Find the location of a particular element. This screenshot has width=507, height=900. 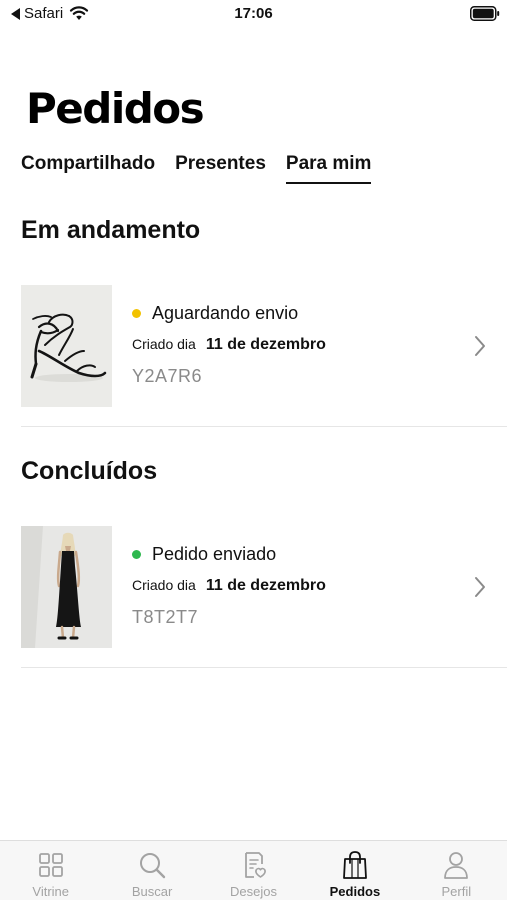

grid-icon is located at coordinates (50, 865).